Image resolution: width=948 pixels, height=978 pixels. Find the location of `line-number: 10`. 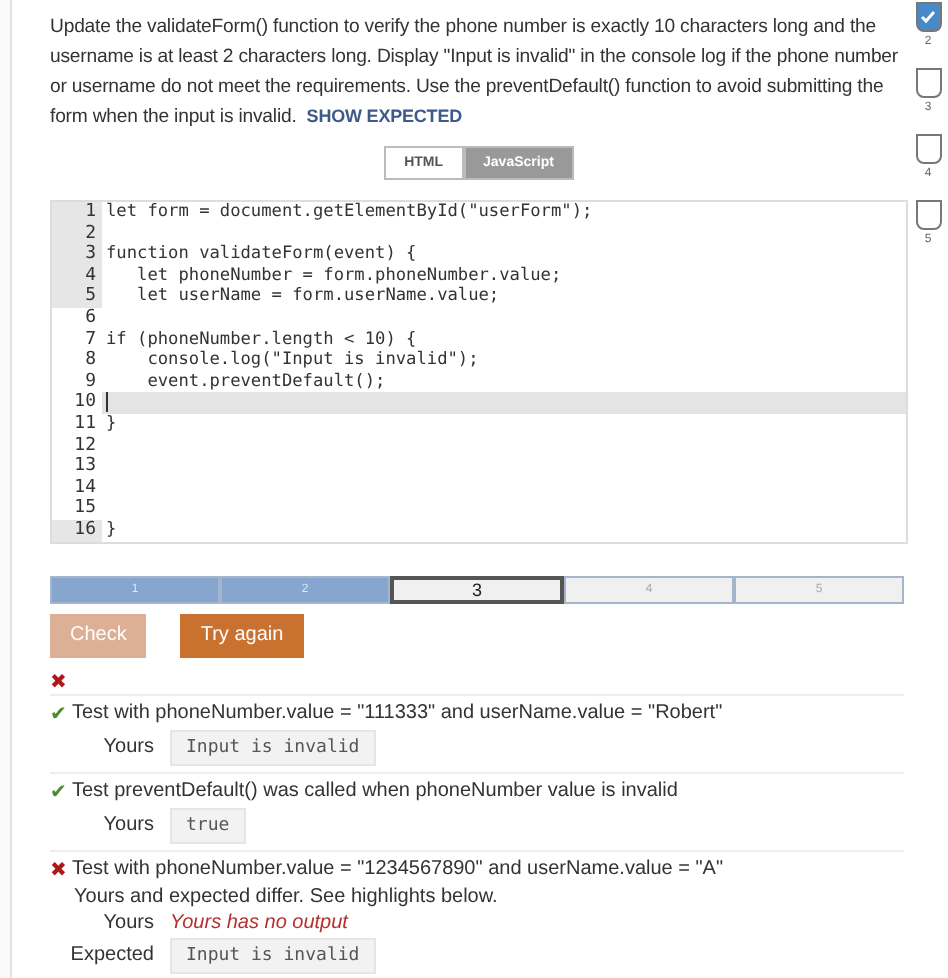

line-number: 10 is located at coordinates (77, 403).